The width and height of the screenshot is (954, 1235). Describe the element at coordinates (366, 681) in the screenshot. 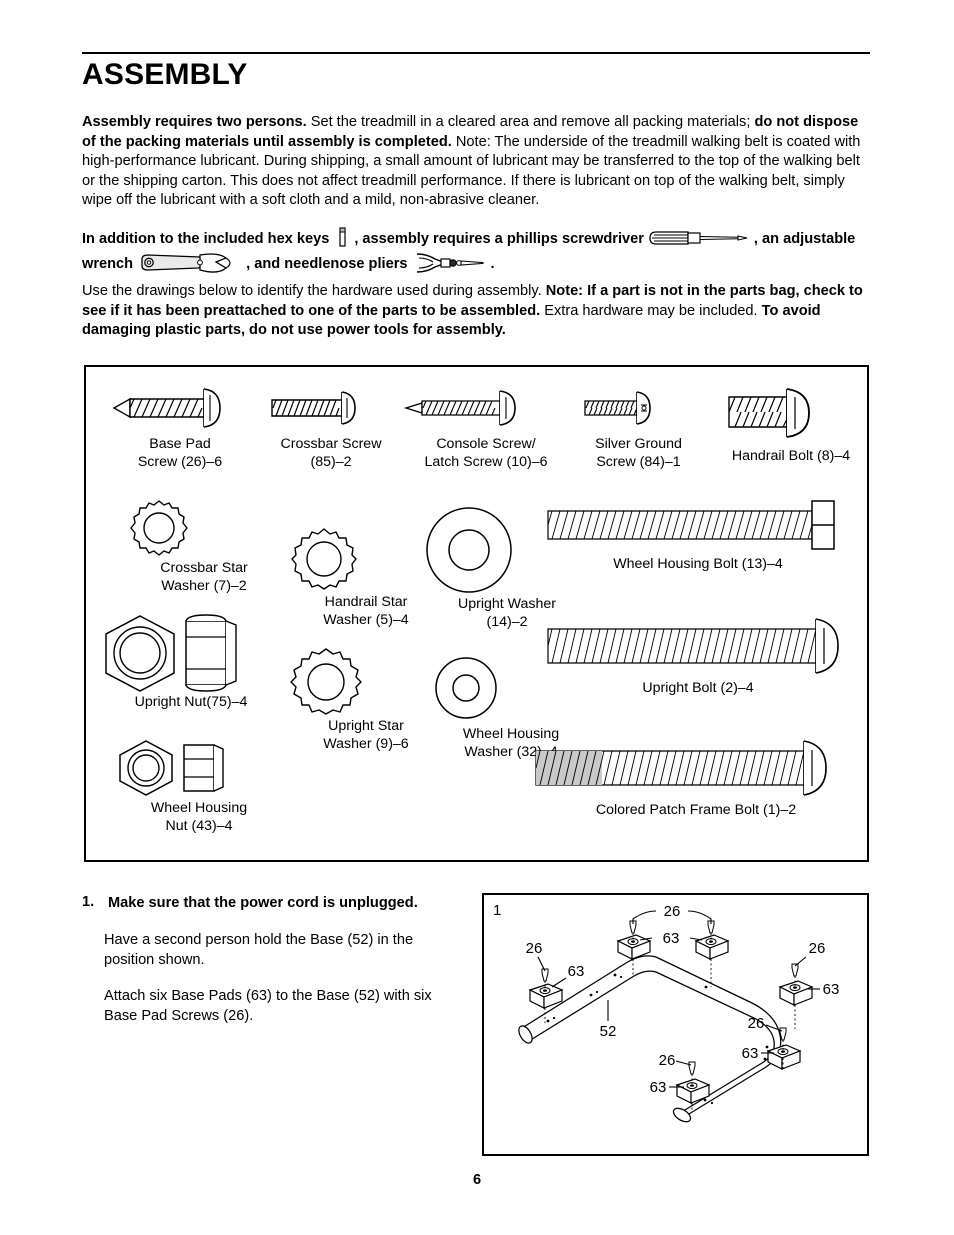

I see `upright-star-washer-art` at that location.